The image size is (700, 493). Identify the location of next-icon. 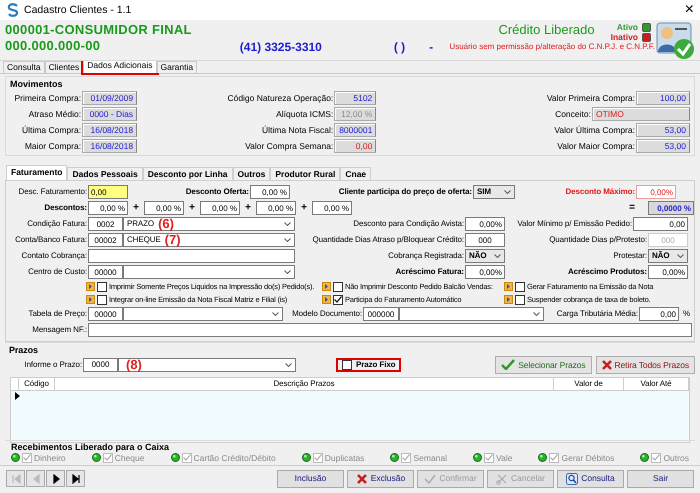
(55, 479).